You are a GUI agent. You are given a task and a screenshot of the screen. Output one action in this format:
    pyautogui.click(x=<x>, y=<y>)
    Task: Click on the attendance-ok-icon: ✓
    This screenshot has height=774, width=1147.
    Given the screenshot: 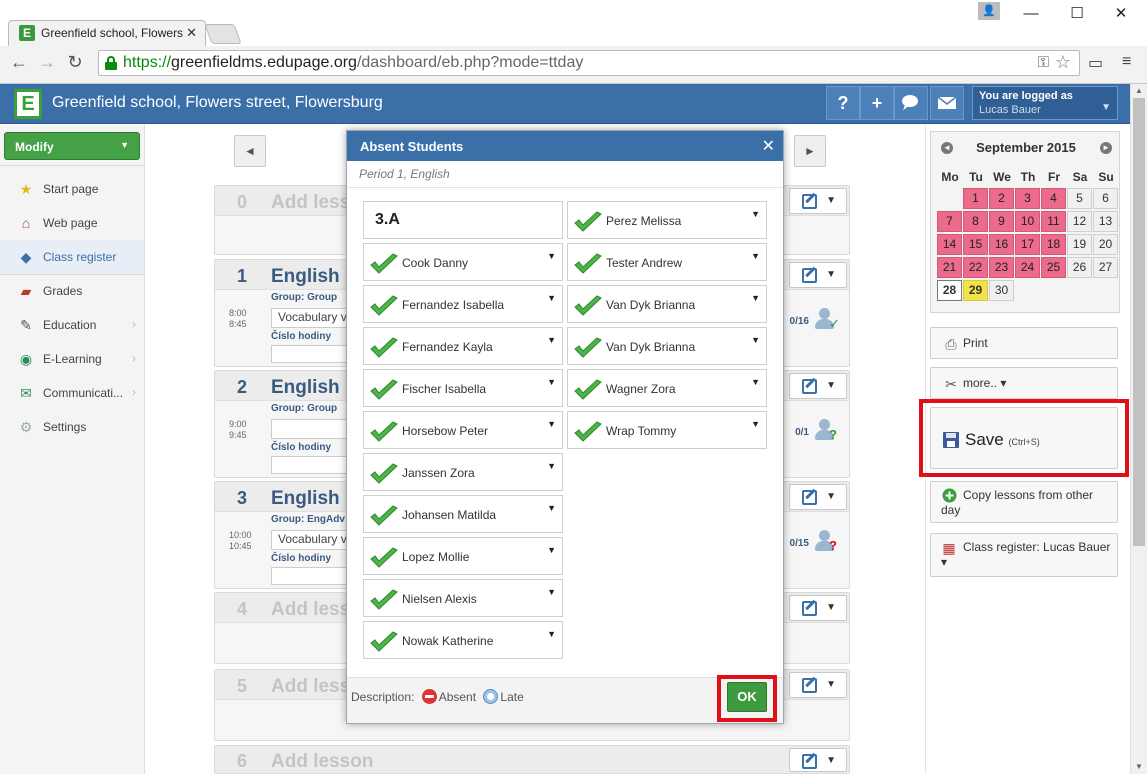 What is the action you would take?
    pyautogui.click(x=827, y=320)
    